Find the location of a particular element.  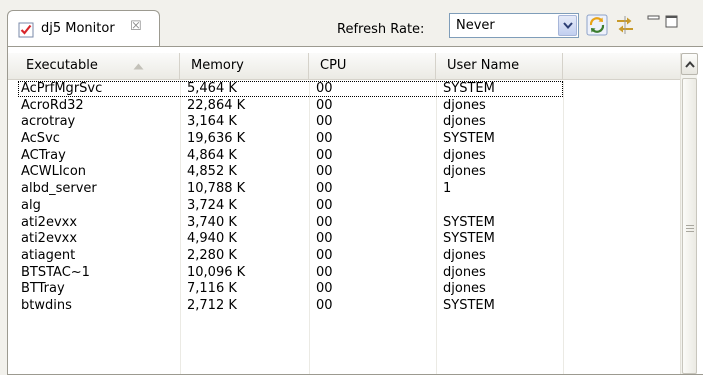

column-header-cpu: CPU is located at coordinates (372, 66).